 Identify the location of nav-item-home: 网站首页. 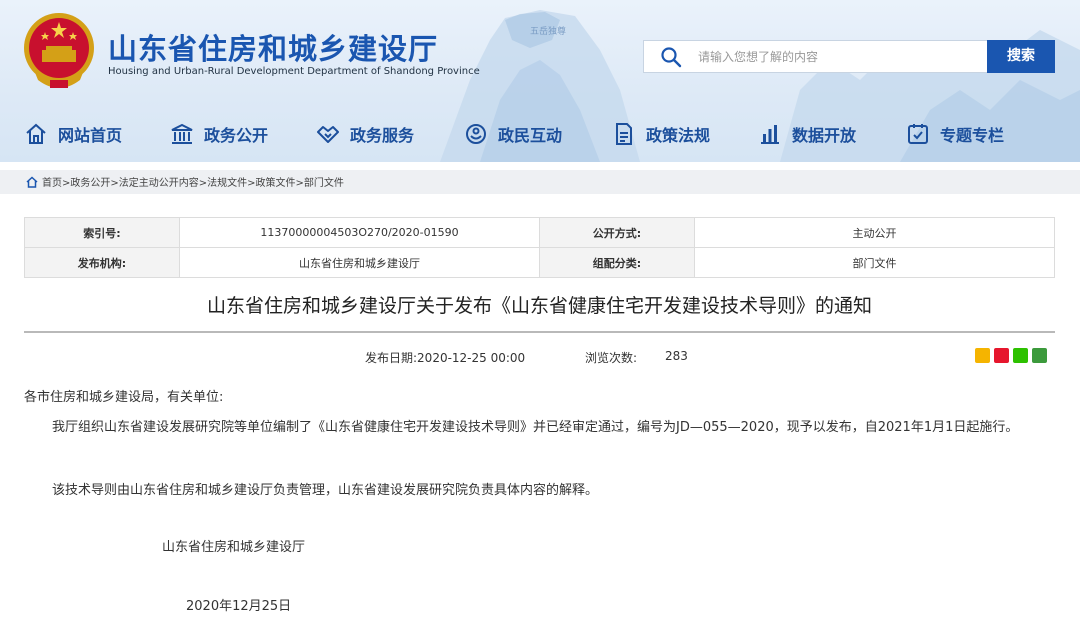
(73, 134).